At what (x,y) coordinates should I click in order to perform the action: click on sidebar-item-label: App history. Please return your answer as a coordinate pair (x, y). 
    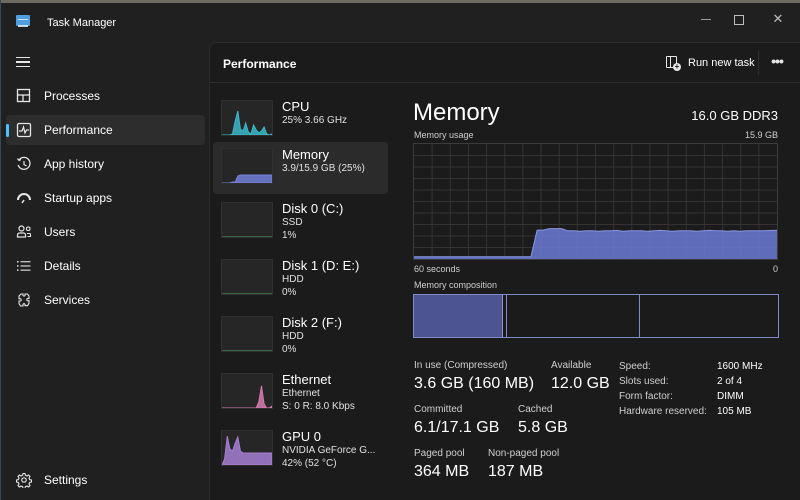
    Looking at the image, I should click on (74, 164).